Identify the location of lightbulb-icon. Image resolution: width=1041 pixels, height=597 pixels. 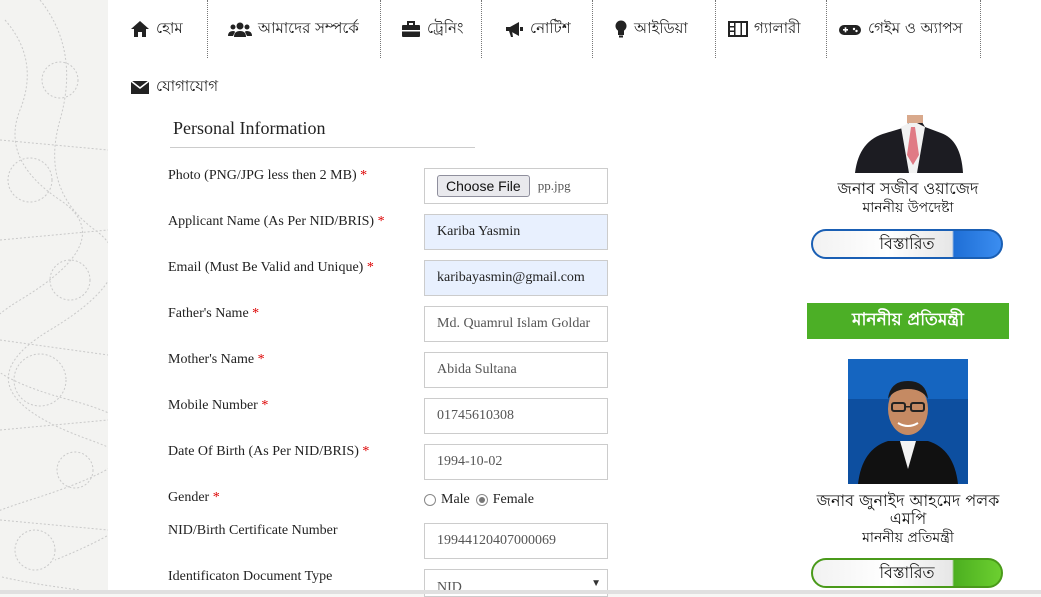
(621, 29).